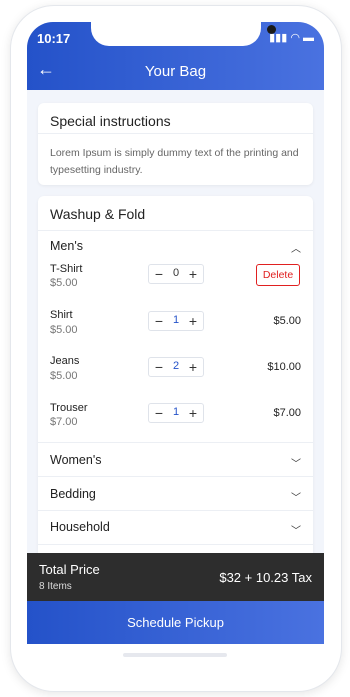 Image resolution: width=350 pixels, height=697 pixels. Describe the element at coordinates (287, 413) in the screenshot. I see `item-total: $7.00` at that location.